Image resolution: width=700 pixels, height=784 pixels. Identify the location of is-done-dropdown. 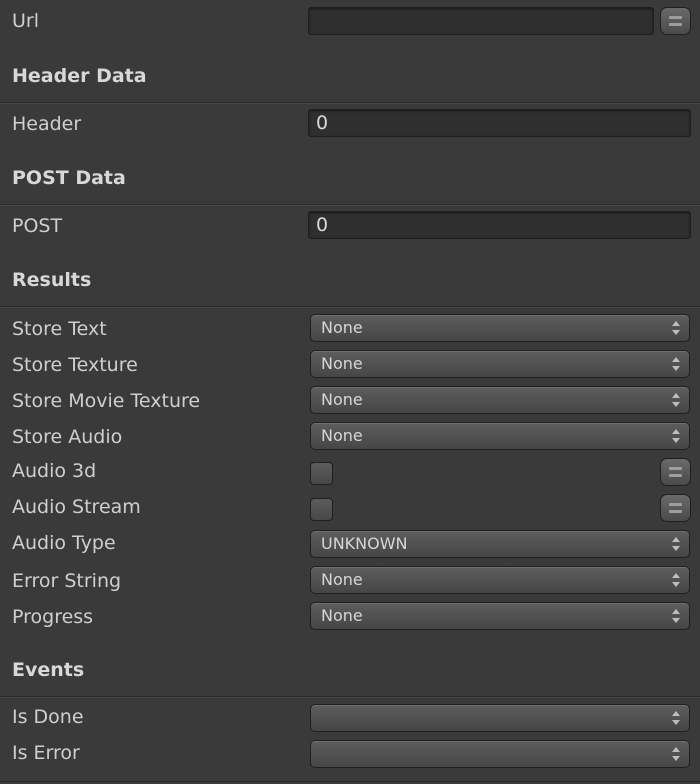
(500, 718).